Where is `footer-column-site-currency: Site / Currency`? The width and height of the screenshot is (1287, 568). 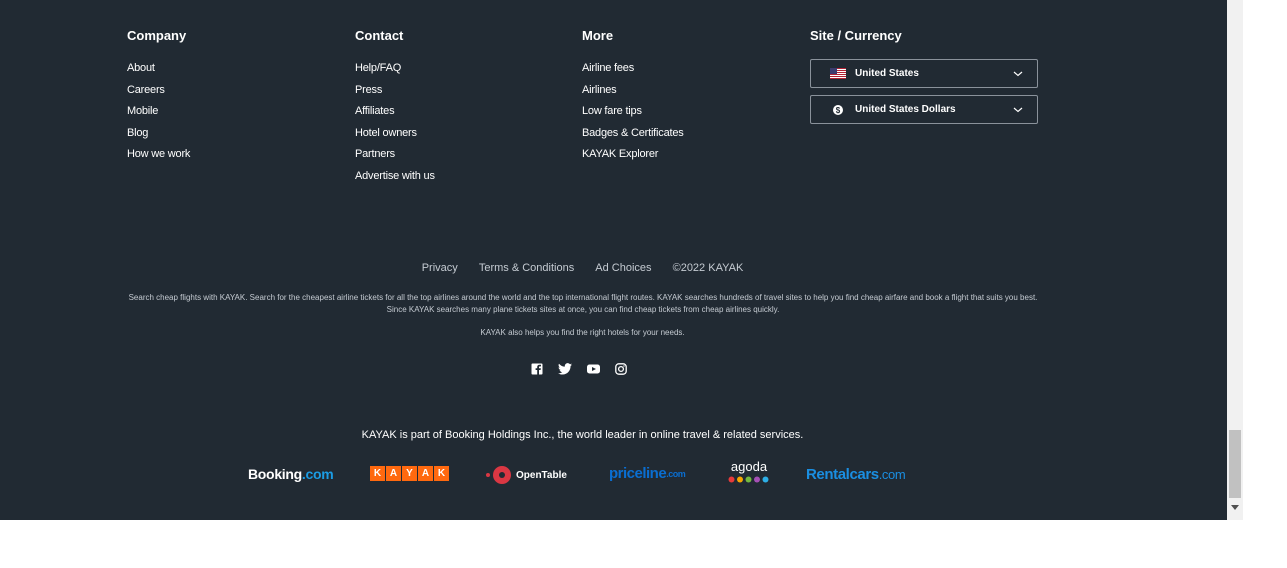 footer-column-site-currency: Site / Currency is located at coordinates (856, 36).